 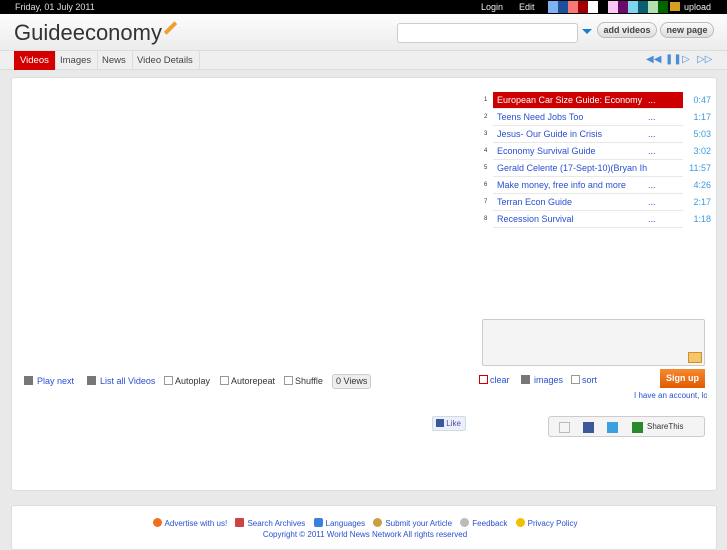 I want to click on item-number: 6, so click(x=486, y=185).